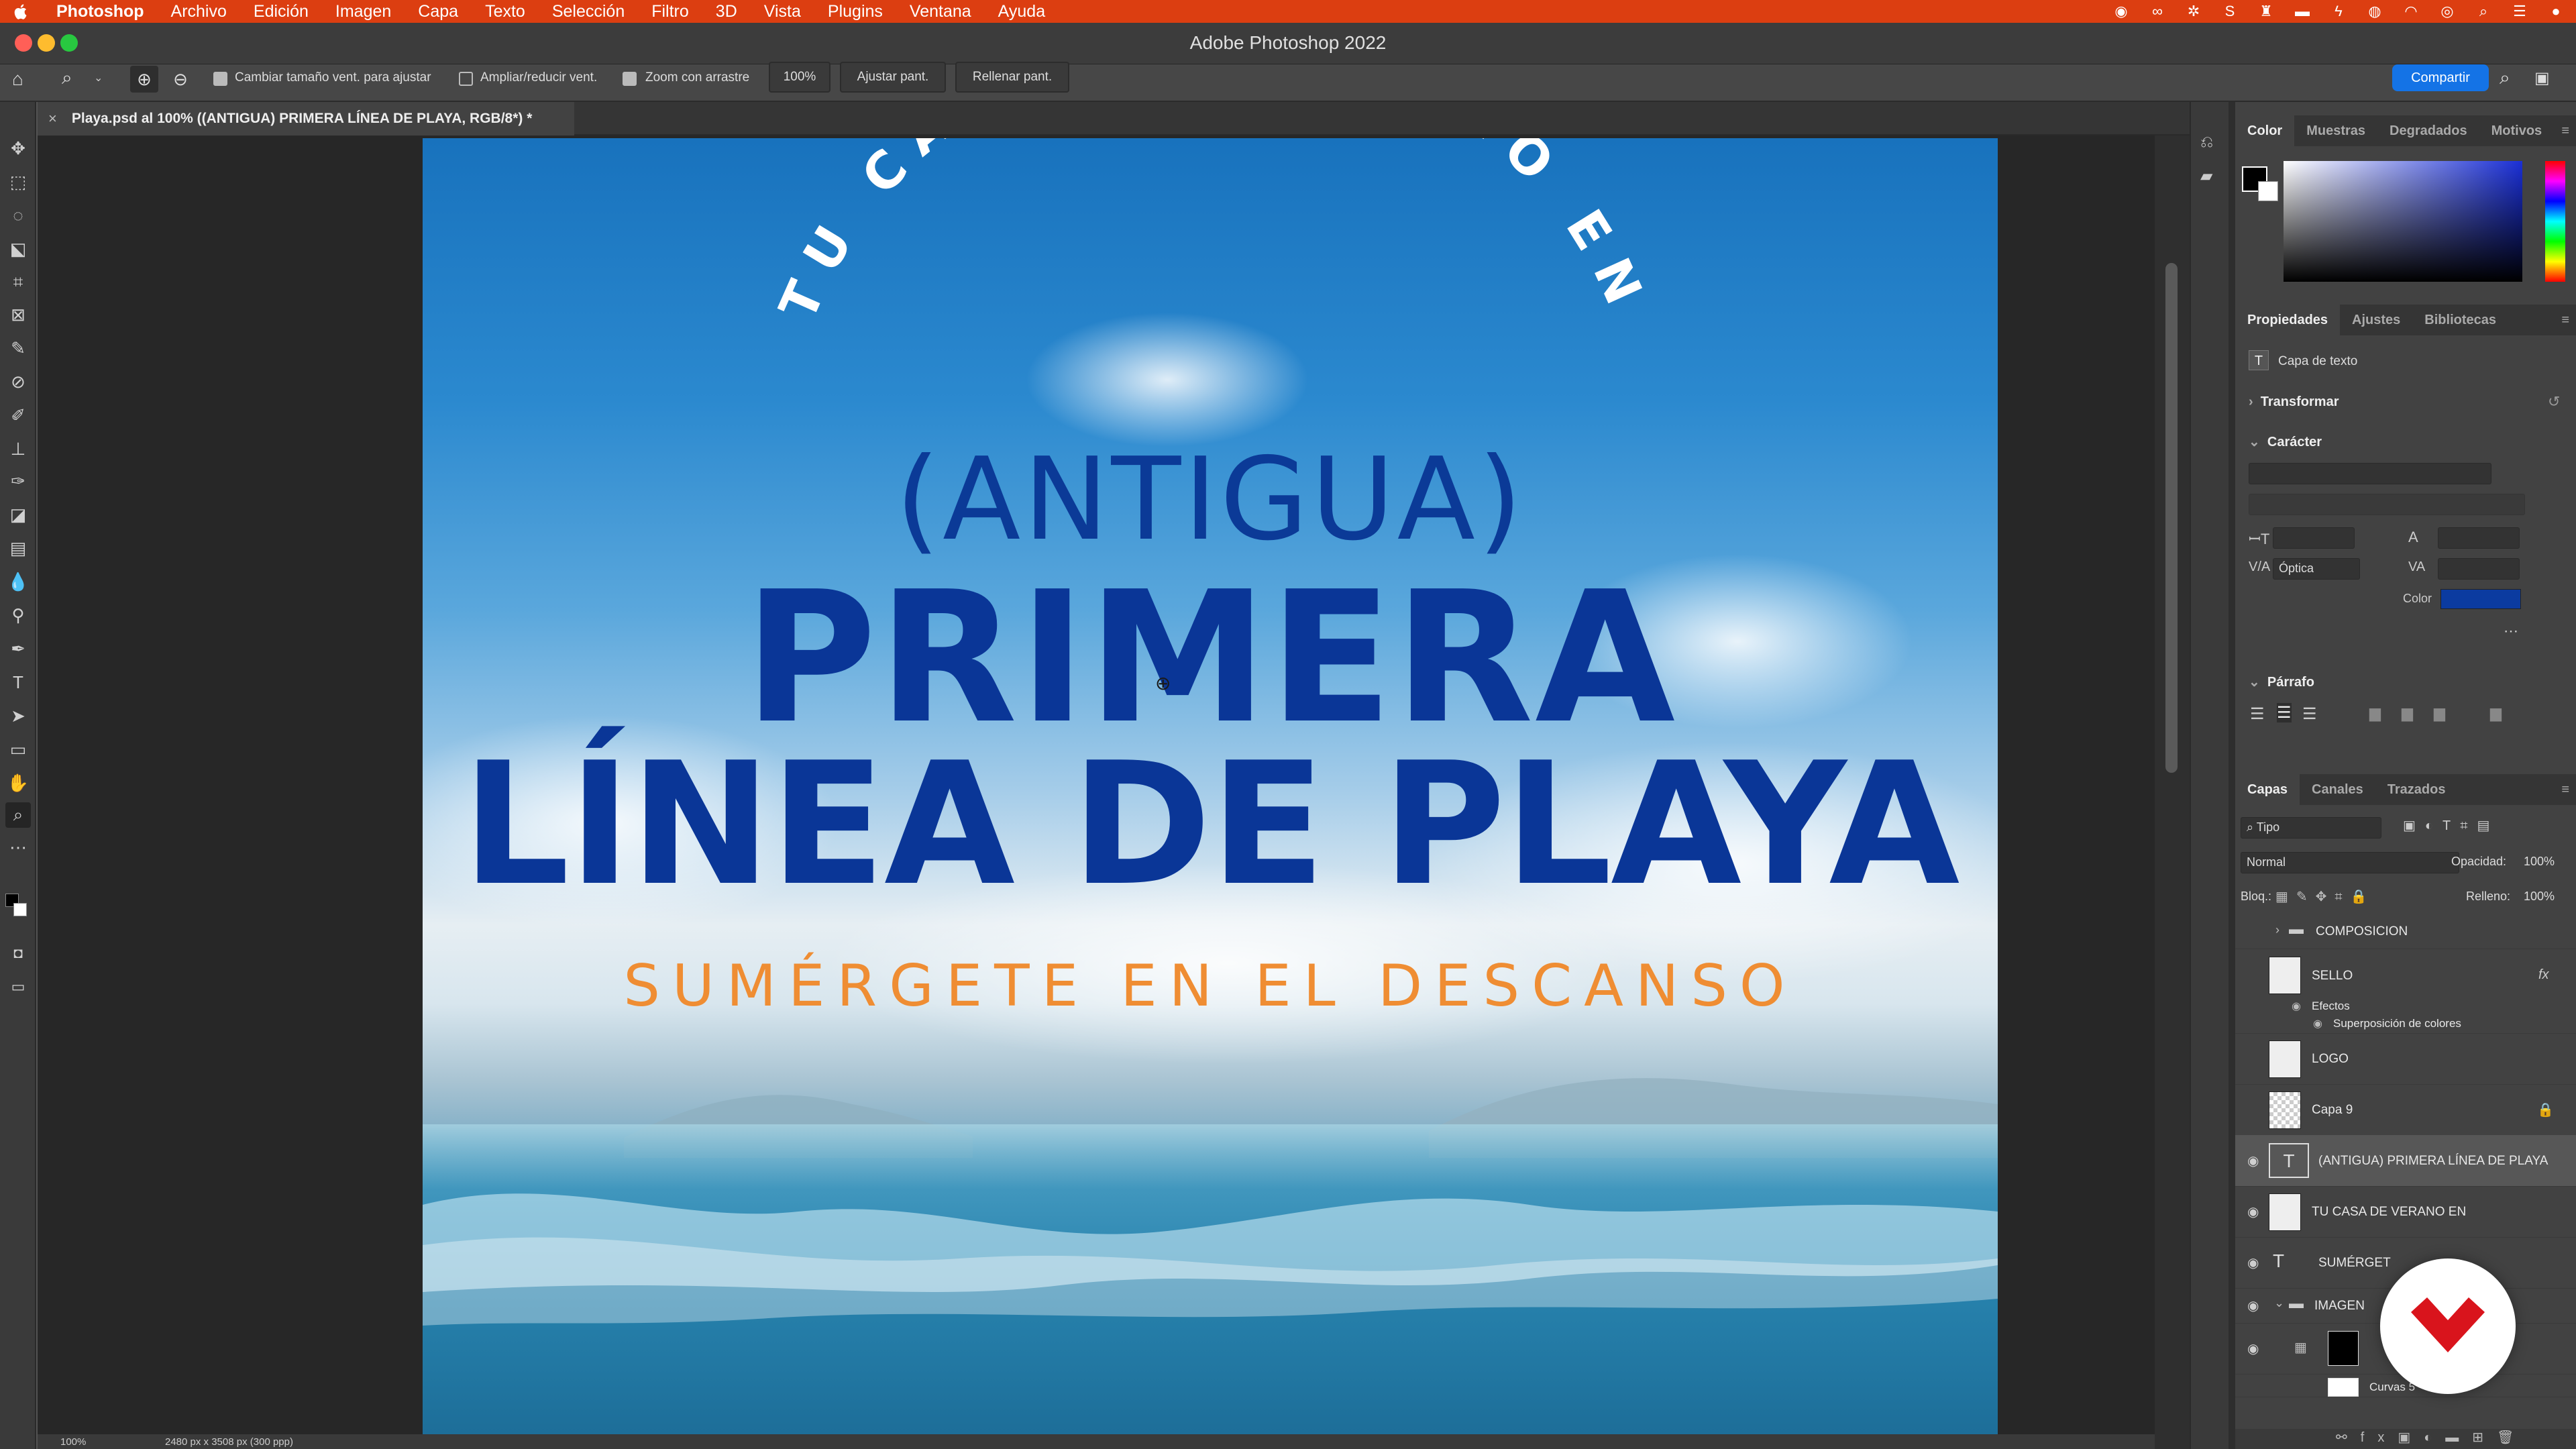 The image size is (2576, 1449). What do you see at coordinates (2337, 789) in the screenshot?
I see `tab-canales: Canales` at bounding box center [2337, 789].